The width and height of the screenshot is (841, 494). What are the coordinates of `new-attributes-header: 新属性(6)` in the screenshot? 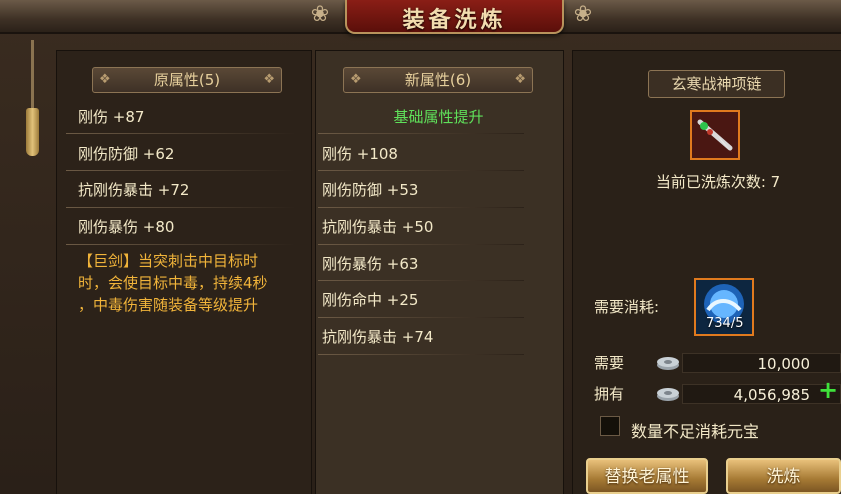 It's located at (438, 80).